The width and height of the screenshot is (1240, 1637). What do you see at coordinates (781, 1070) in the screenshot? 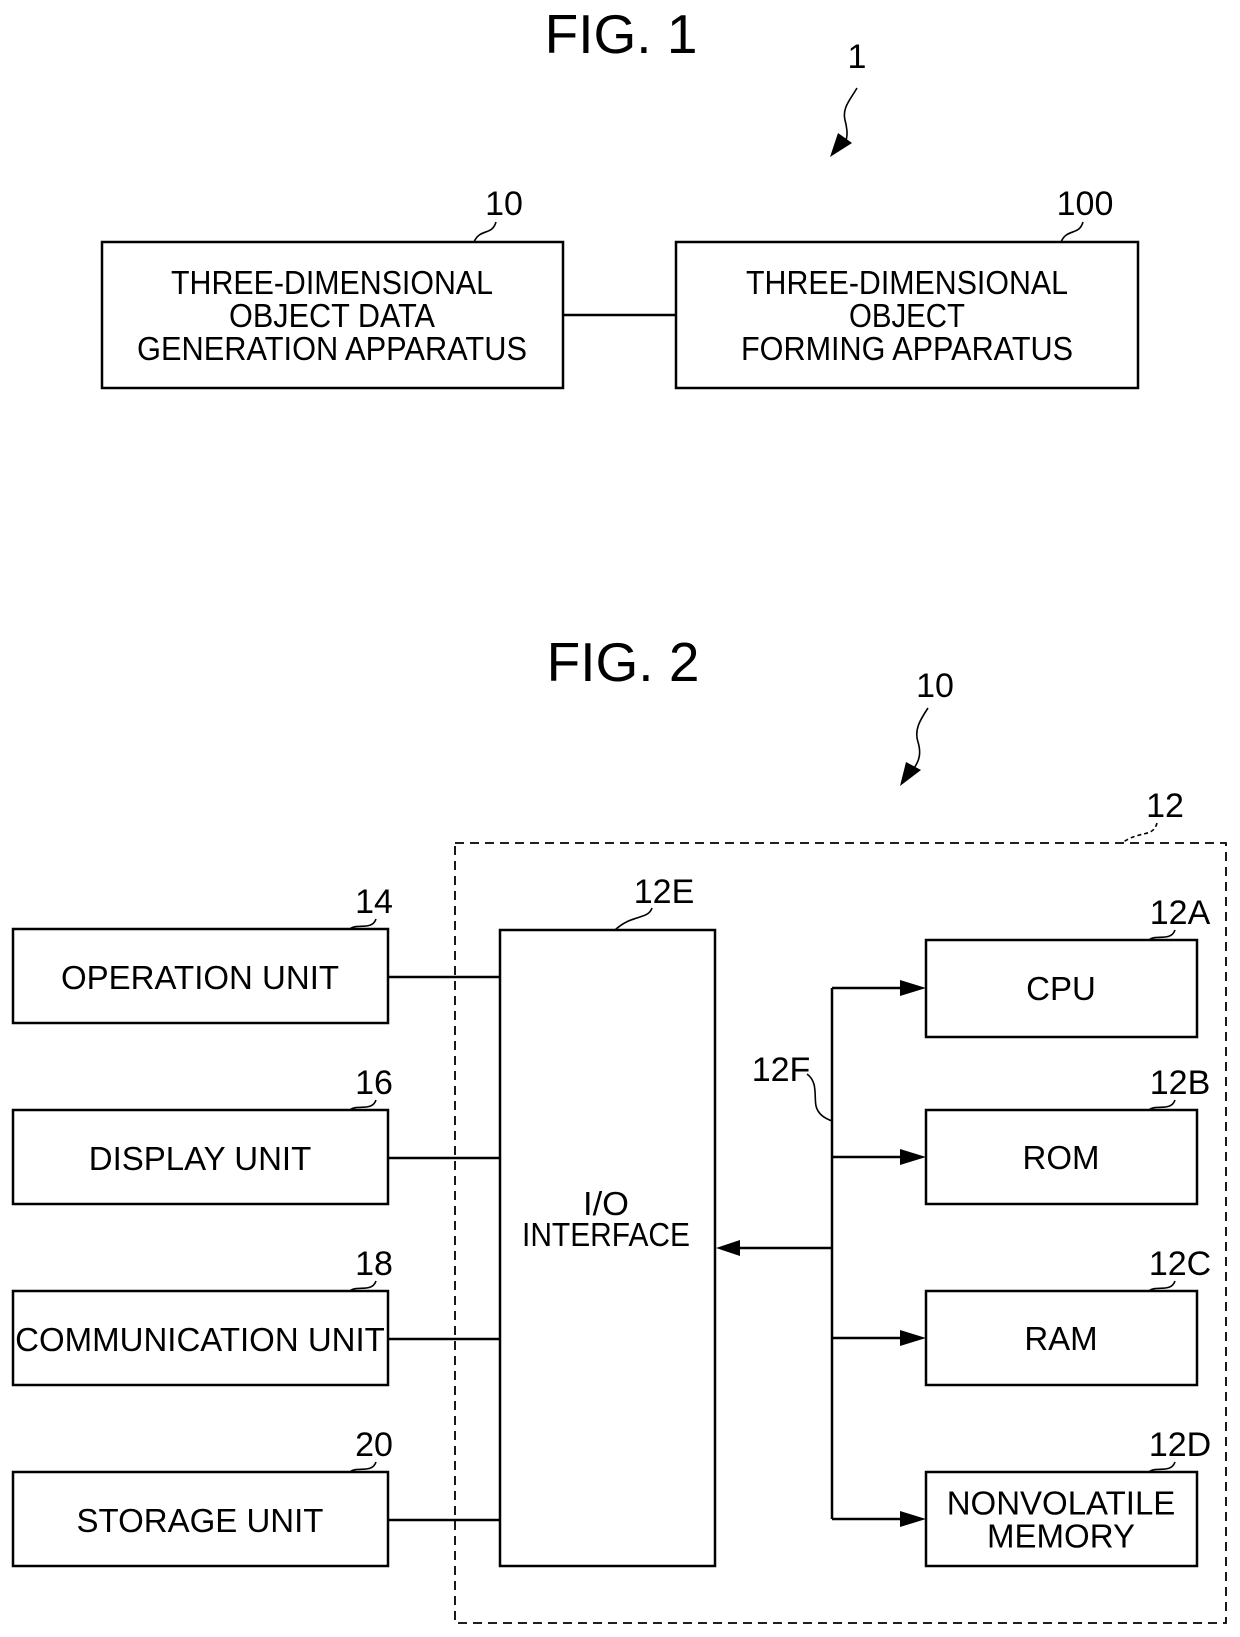
I see `bus-ref: 12F` at bounding box center [781, 1070].